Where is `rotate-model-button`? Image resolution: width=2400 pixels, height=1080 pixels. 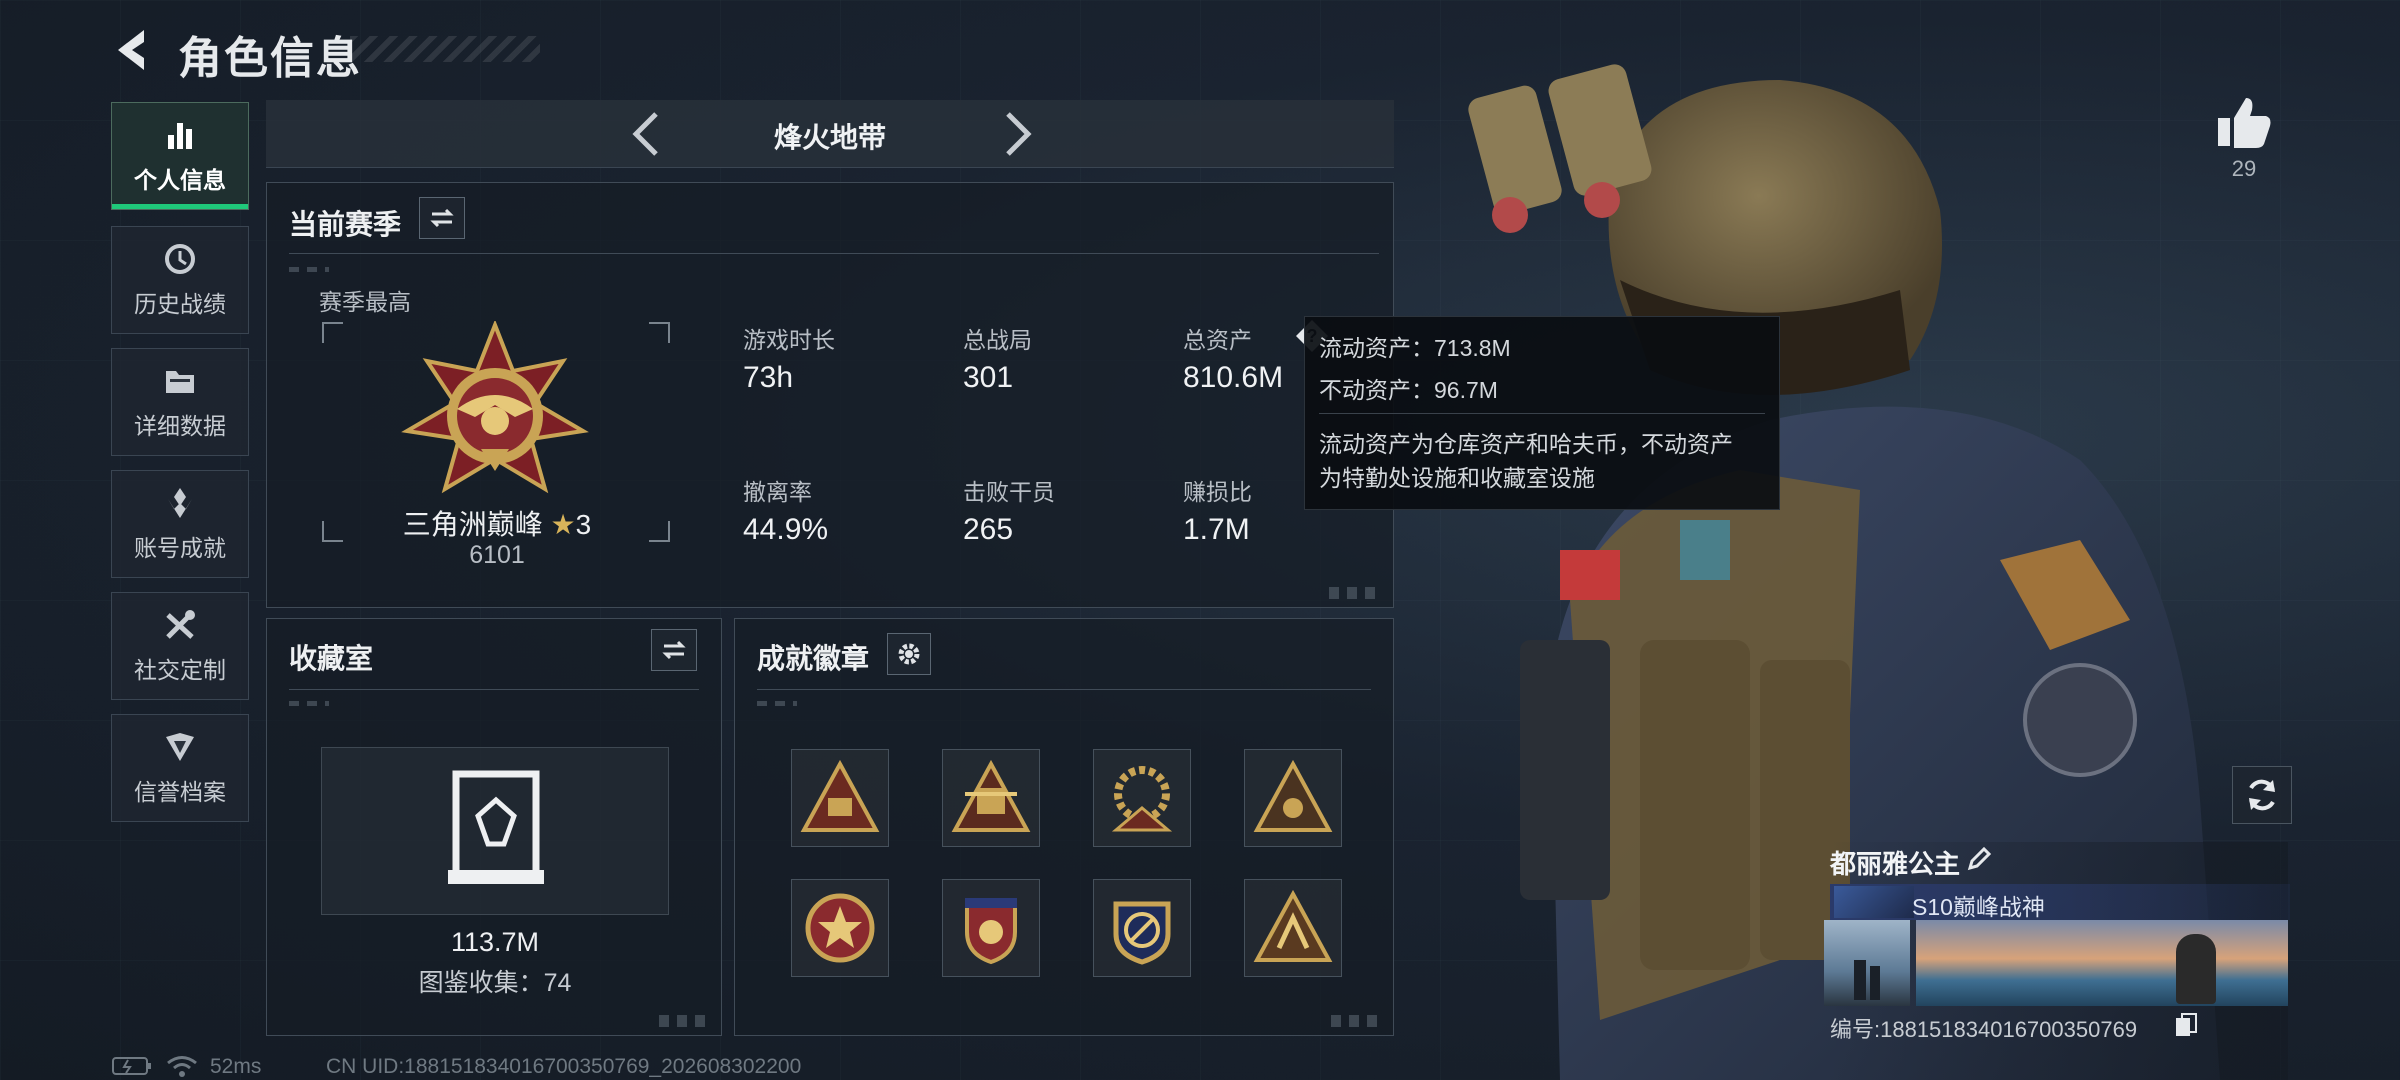
rotate-model-button is located at coordinates (2262, 795).